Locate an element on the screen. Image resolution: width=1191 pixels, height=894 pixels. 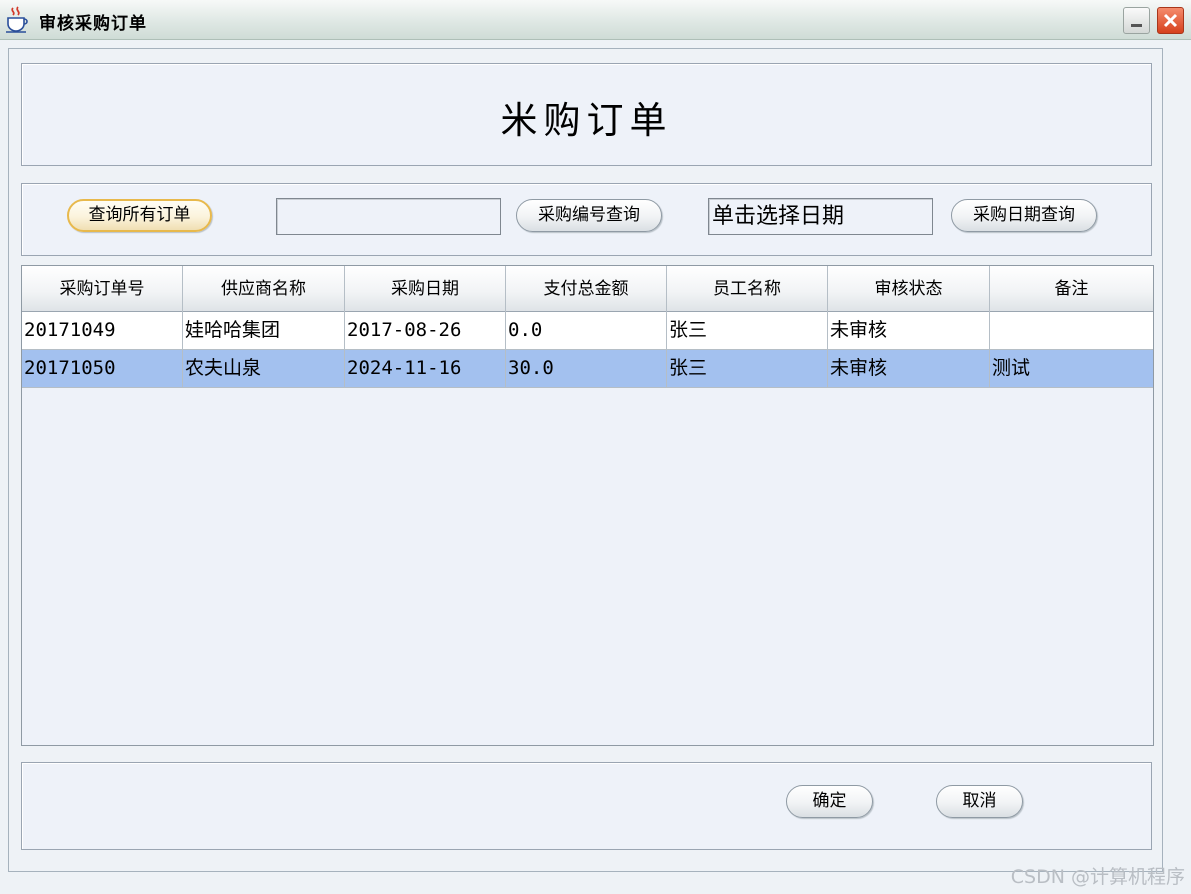
column-header: 备注 is located at coordinates (1071, 289).